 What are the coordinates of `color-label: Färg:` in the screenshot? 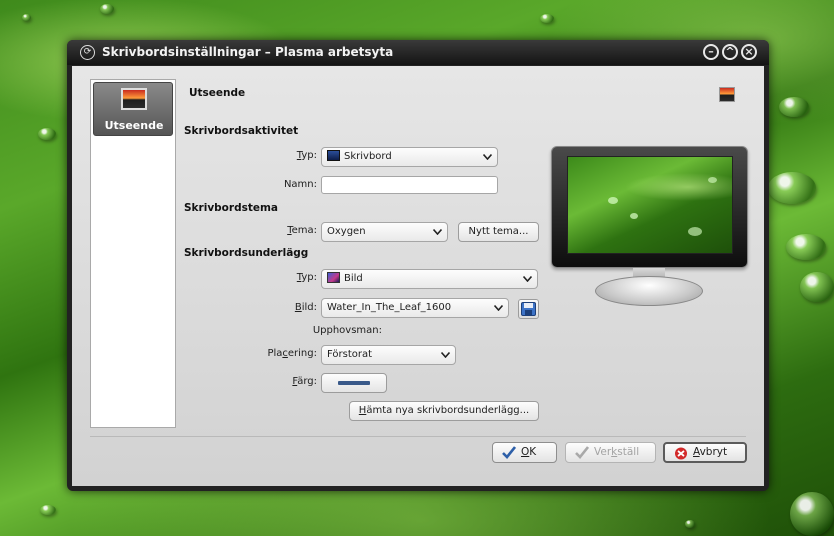 It's located at (304, 381).